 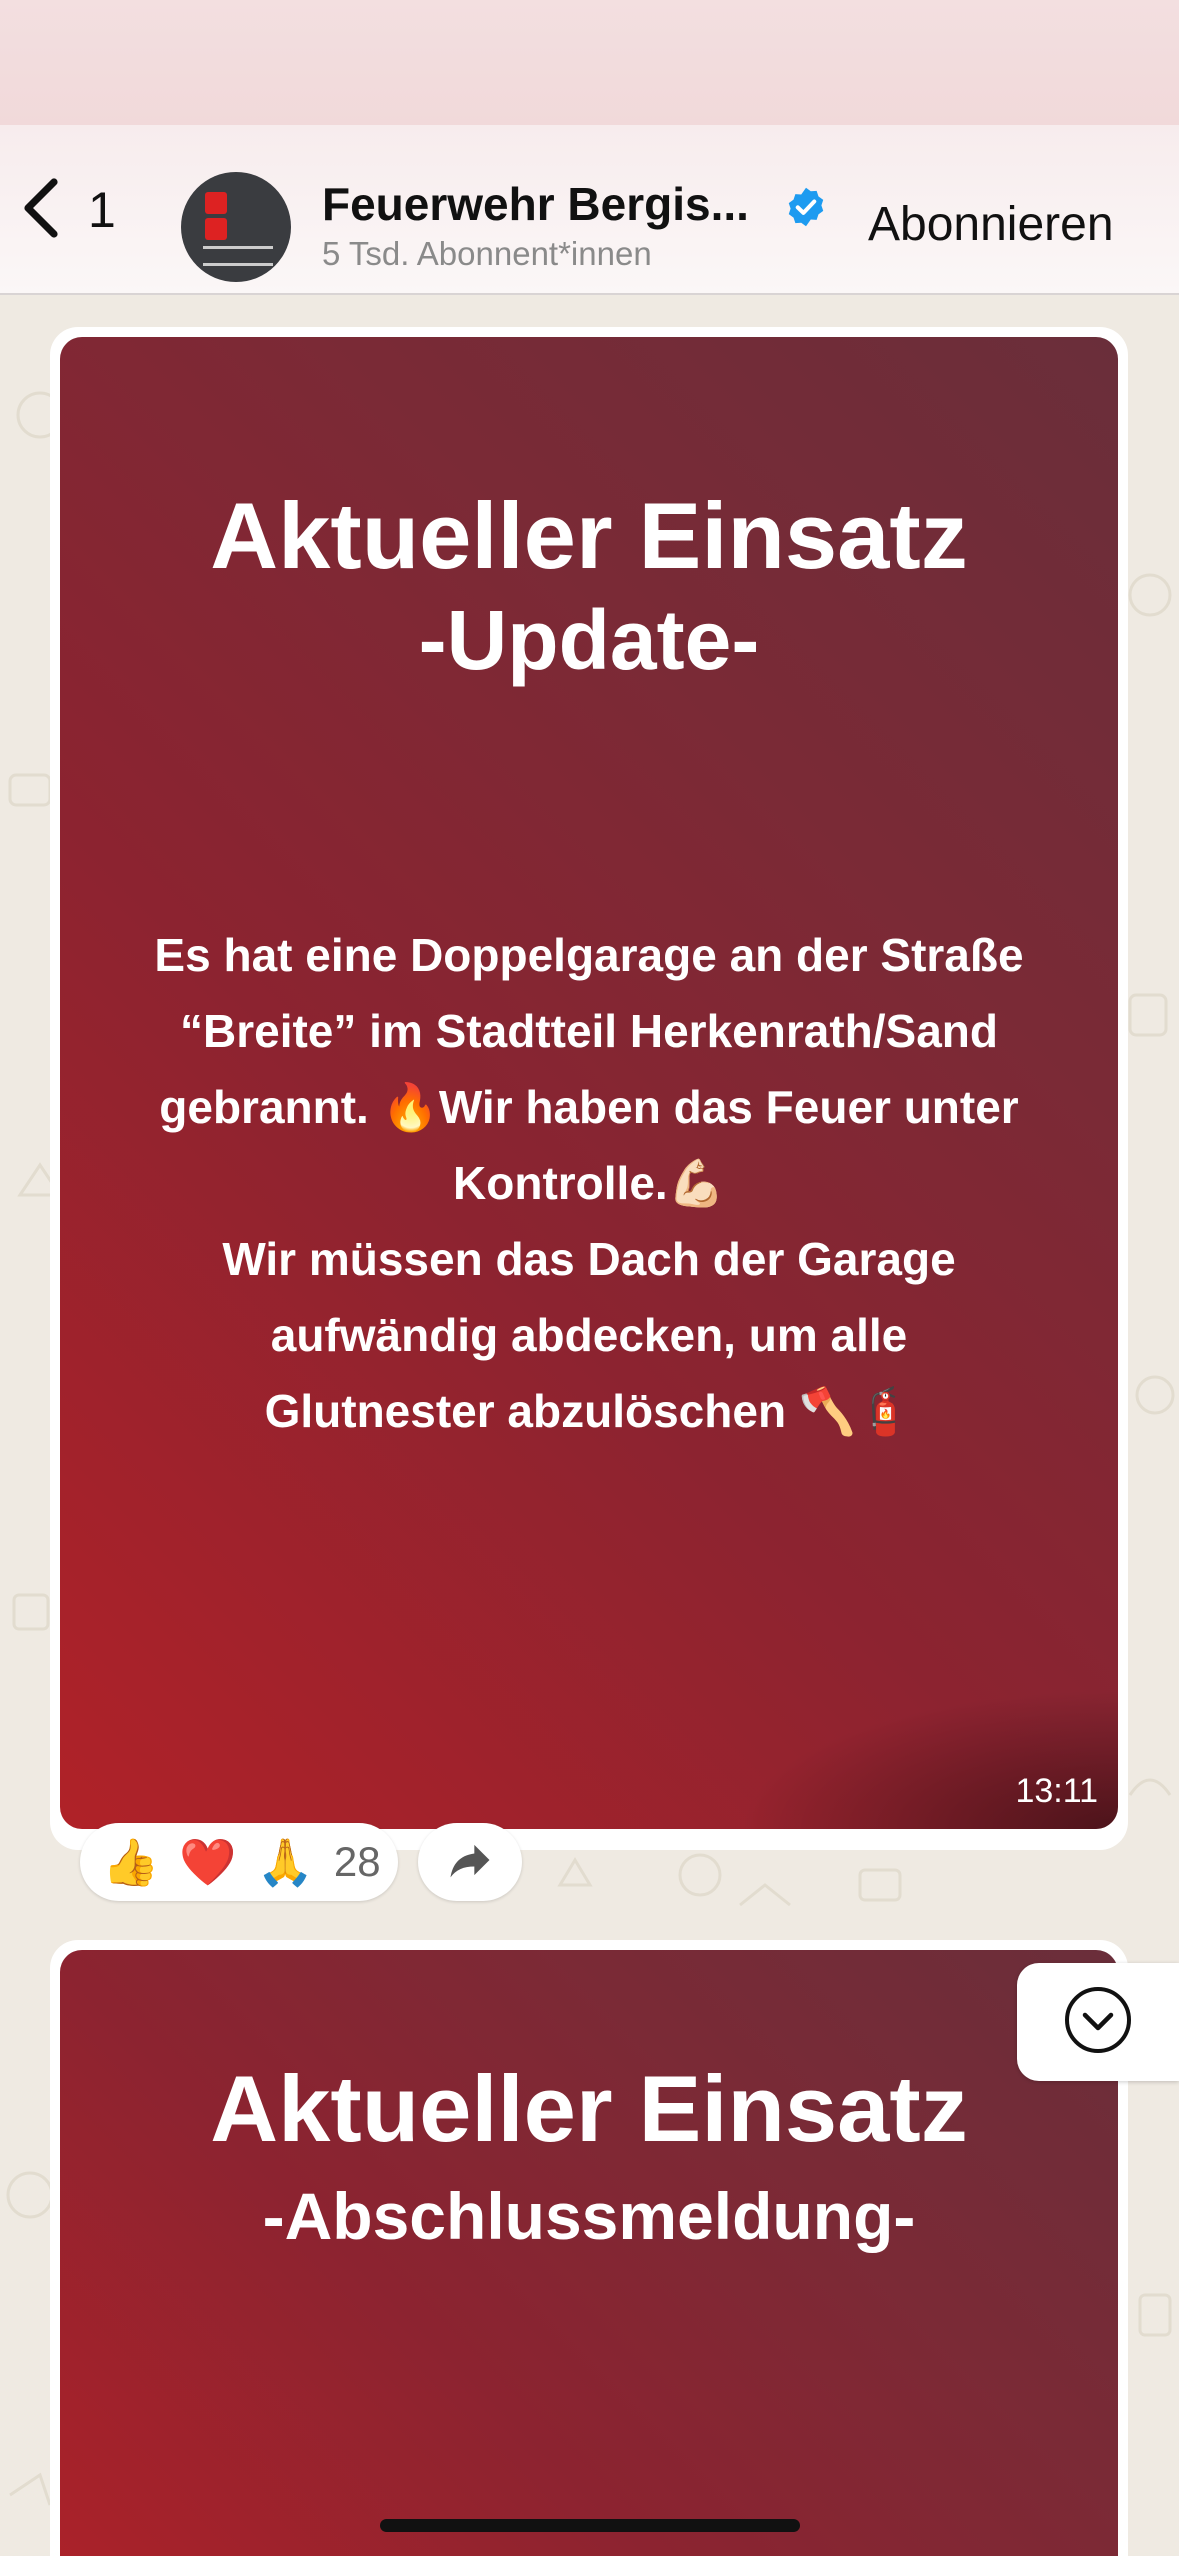 I want to click on post-body-line: gebrannt. 🔥Wir haben das Feuer unter, so click(x=589, y=1107).